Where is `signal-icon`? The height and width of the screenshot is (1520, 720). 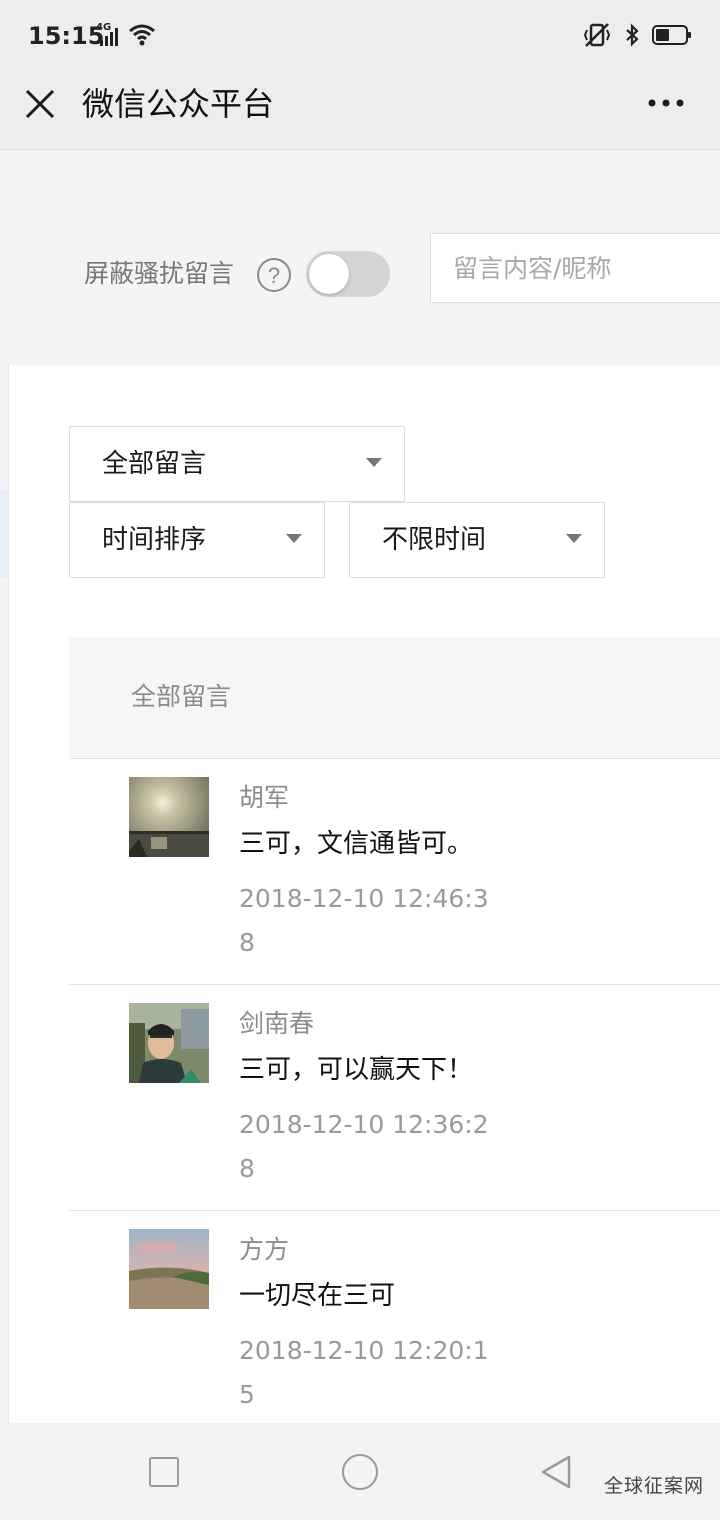
signal-icon is located at coordinates (109, 37).